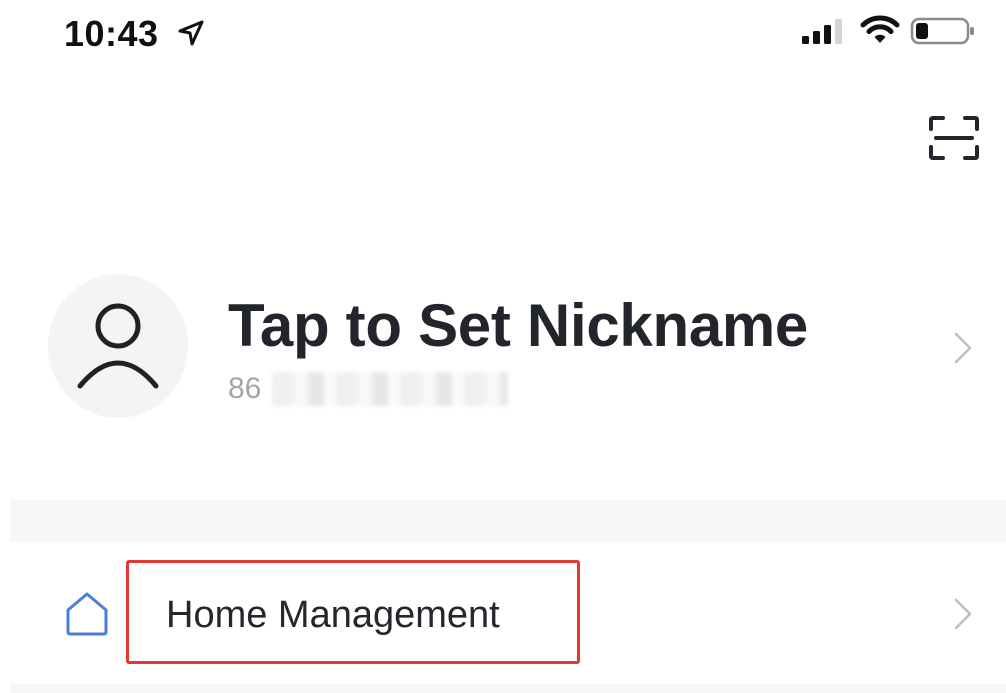 The width and height of the screenshot is (1006, 693). I want to click on battery-icon, so click(942, 31).